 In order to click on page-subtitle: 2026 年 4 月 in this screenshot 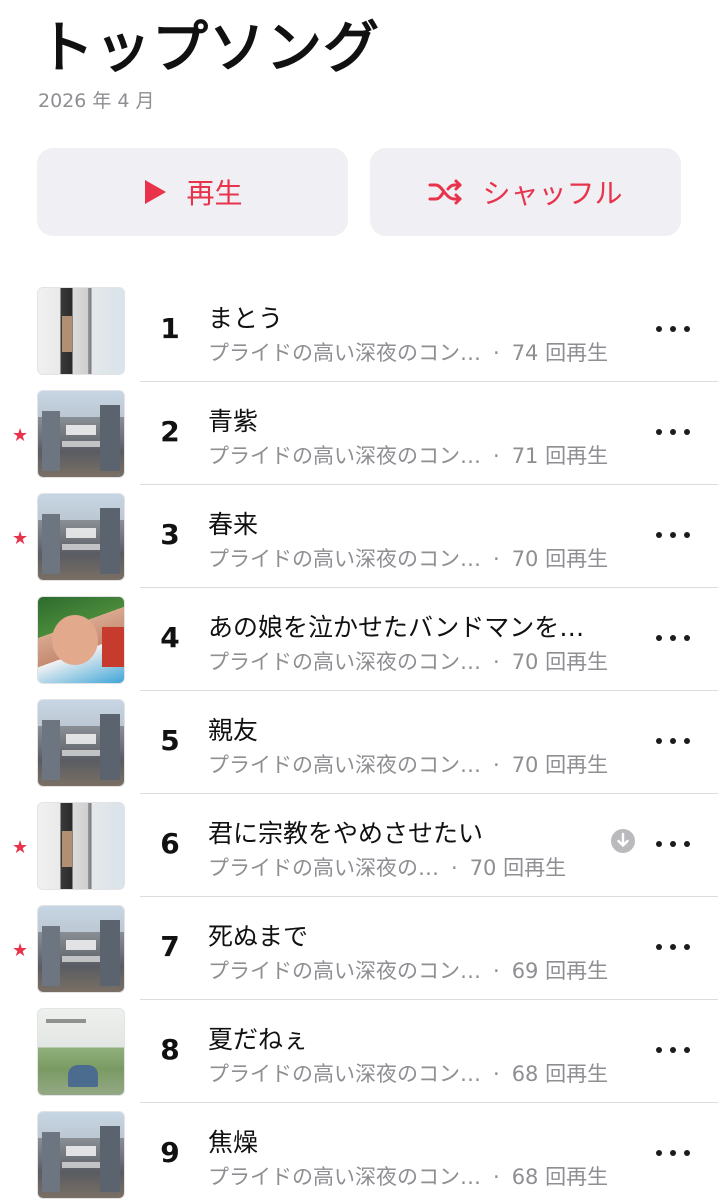, I will do `click(96, 101)`.